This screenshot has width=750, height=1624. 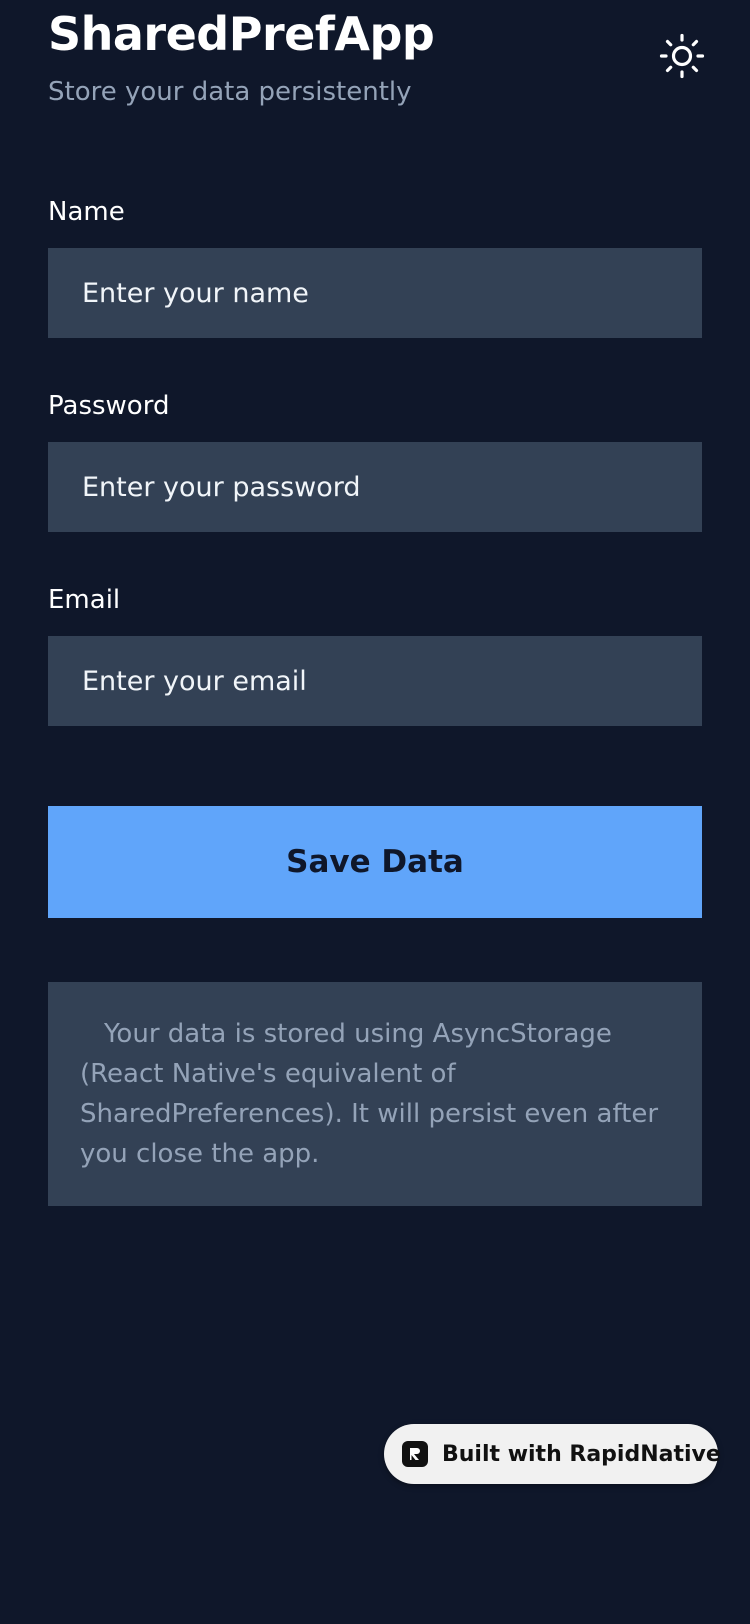 I want to click on theme-toggle-button, so click(x=682, y=56).